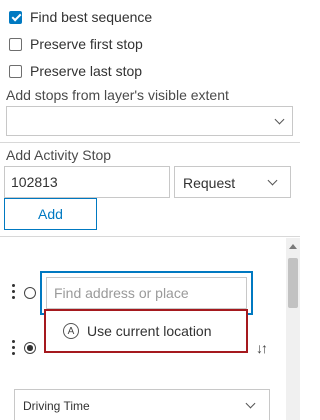 Image resolution: width=320 pixels, height=420 pixels. I want to click on add-activity-stop-button: Add, so click(50, 214).